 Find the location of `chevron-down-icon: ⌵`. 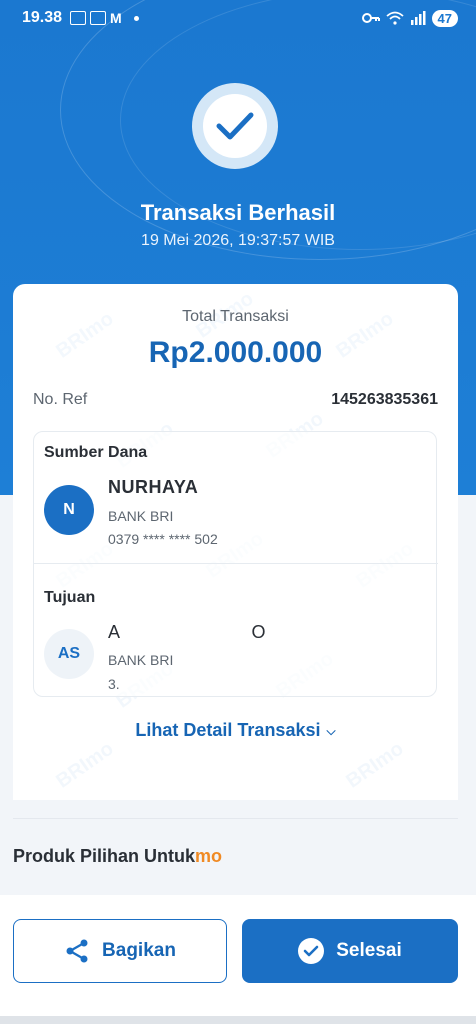

chevron-down-icon: ⌵ is located at coordinates (331, 730).